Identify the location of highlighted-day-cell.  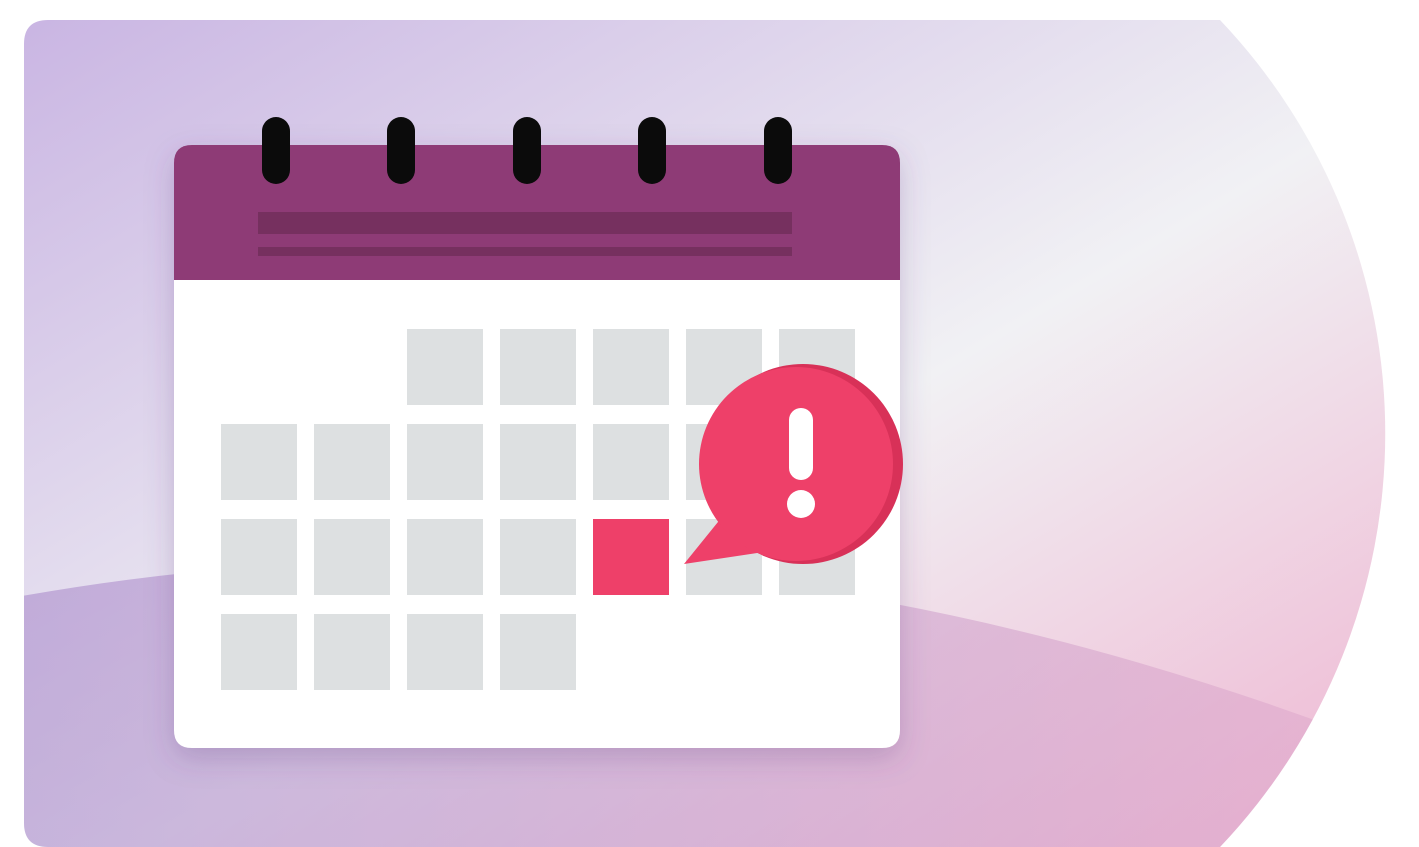
(631, 557).